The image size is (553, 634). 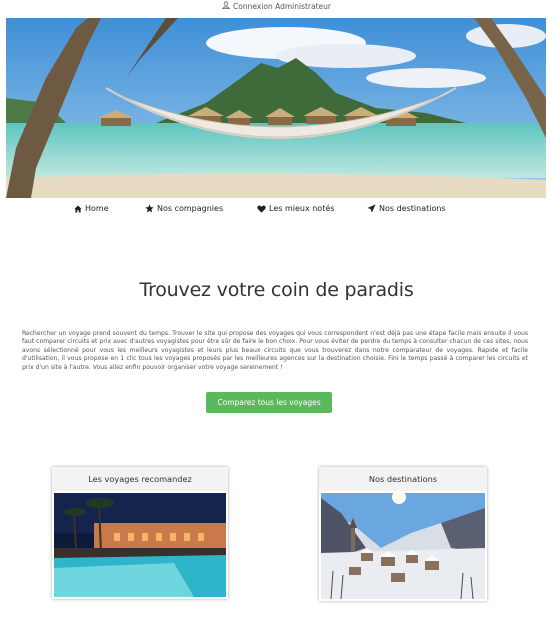 I want to click on heart-icon, so click(x=261, y=209).